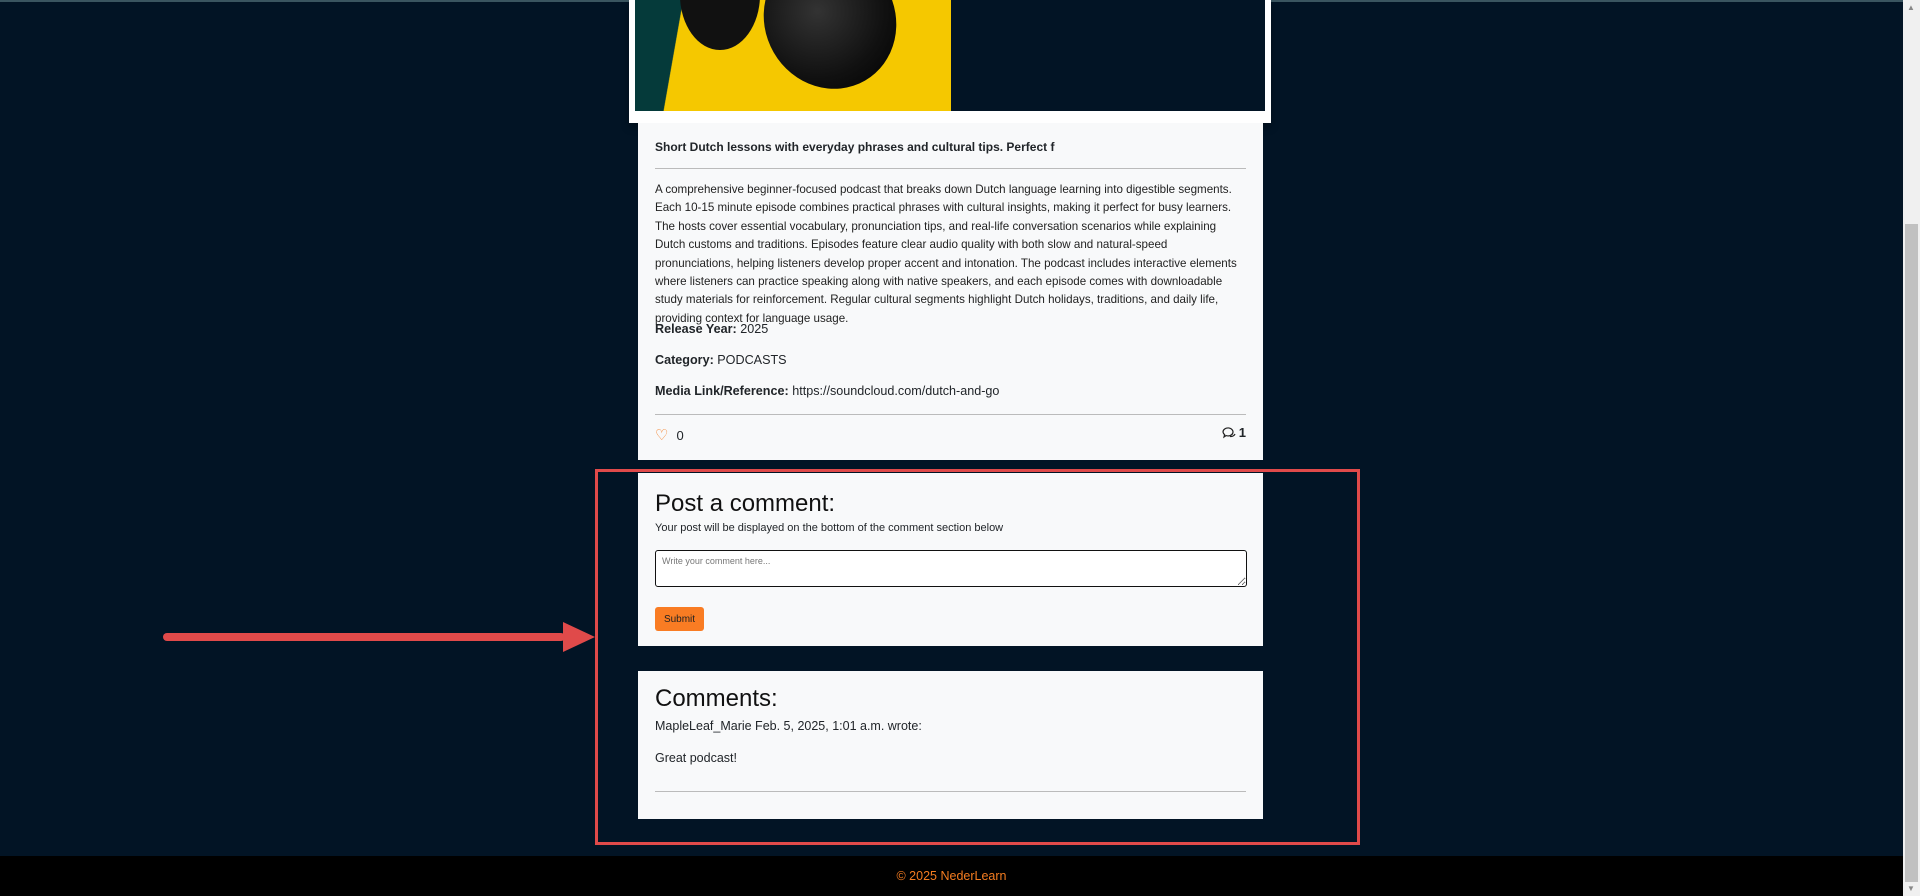 The height and width of the screenshot is (896, 1920). What do you see at coordinates (680, 435) in the screenshot?
I see `like-count: 0` at bounding box center [680, 435].